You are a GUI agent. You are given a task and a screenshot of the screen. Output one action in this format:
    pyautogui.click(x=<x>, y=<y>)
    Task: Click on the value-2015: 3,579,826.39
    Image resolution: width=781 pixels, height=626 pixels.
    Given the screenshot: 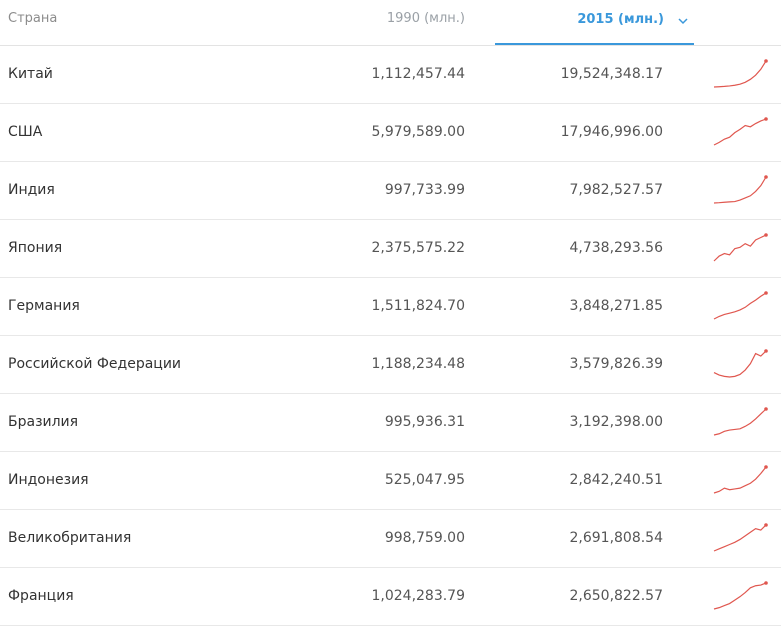 What is the action you would take?
    pyautogui.click(x=616, y=364)
    